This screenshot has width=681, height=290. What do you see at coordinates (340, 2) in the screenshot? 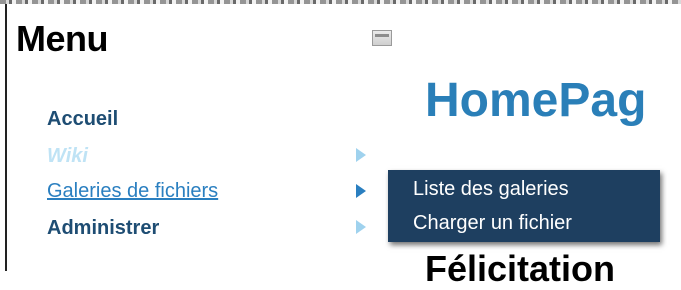
I see `top-border` at bounding box center [340, 2].